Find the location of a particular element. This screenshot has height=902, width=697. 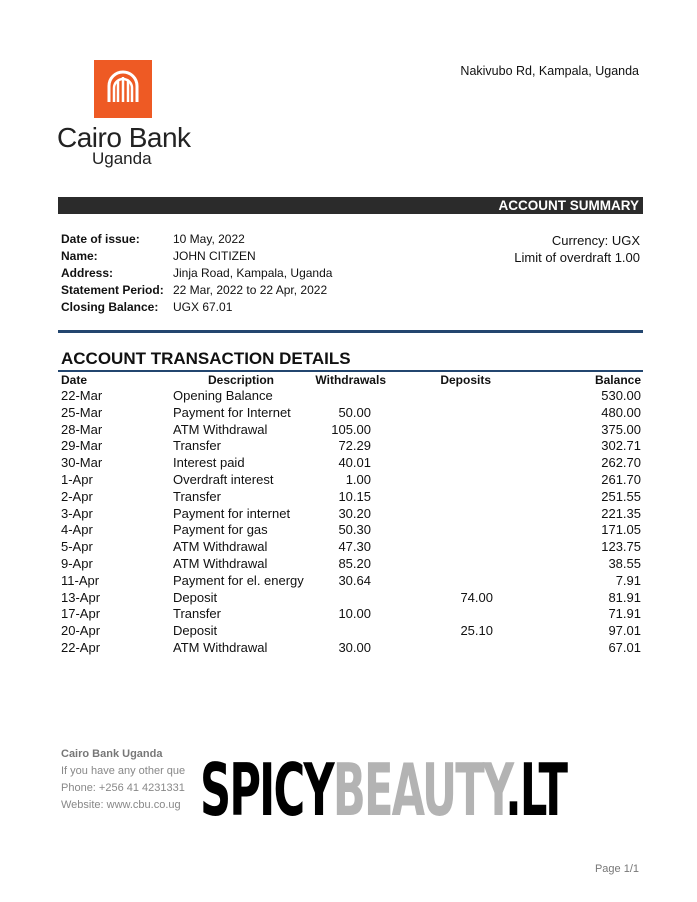

table-row: 17-Apr Transfer 10.00 71.91 is located at coordinates (350, 614).